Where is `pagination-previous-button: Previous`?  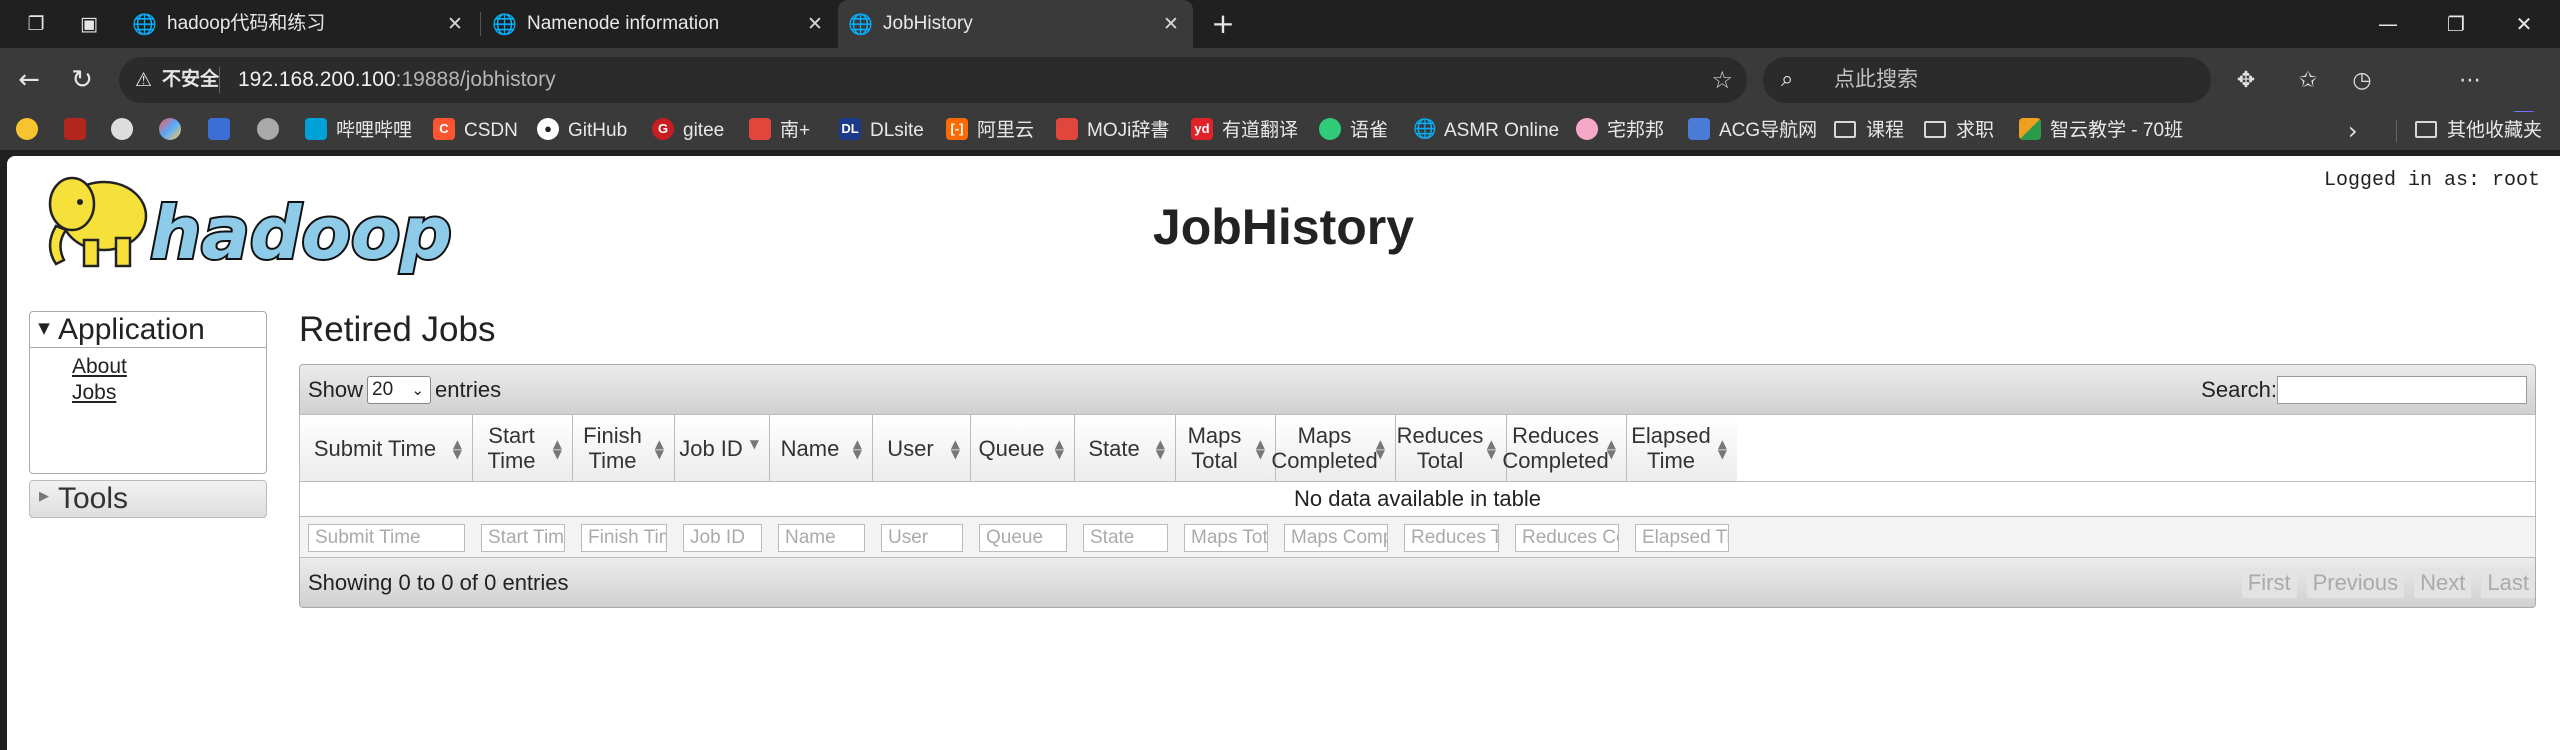
pagination-previous-button: Previous is located at coordinates (2355, 583).